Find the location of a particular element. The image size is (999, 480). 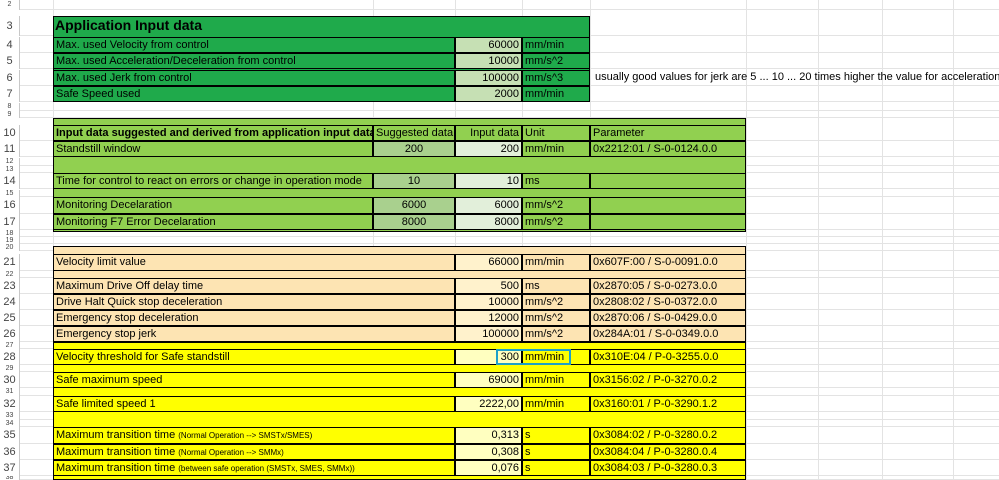

safety-value: 69000 is located at coordinates (488, 380).